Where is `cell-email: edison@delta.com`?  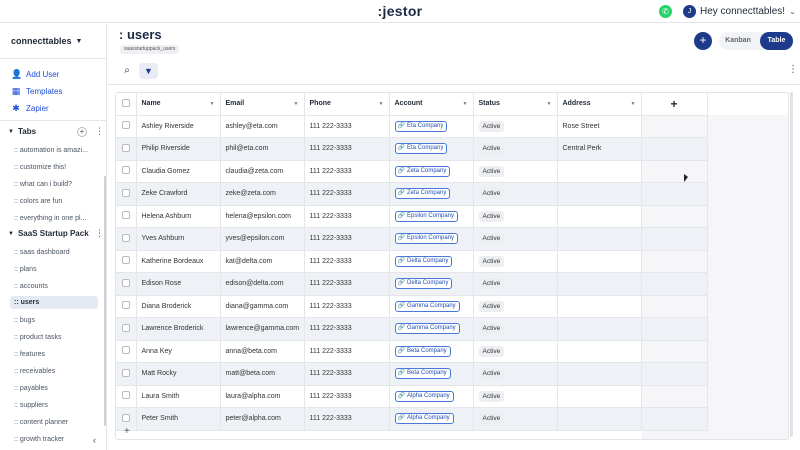
cell-email: edison@delta.com is located at coordinates (262, 284).